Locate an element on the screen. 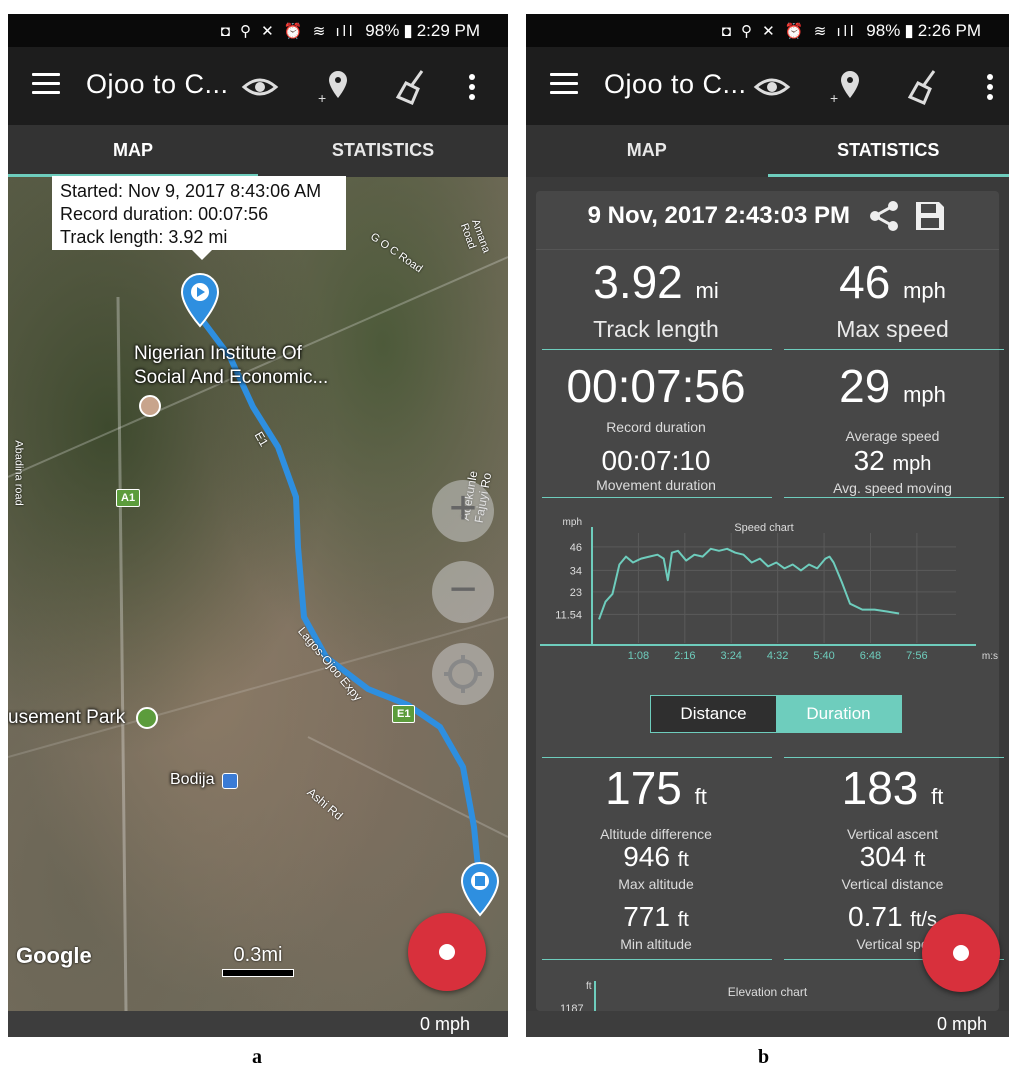 The height and width of the screenshot is (1069, 1009). zoom-in-button: + is located at coordinates (463, 511).